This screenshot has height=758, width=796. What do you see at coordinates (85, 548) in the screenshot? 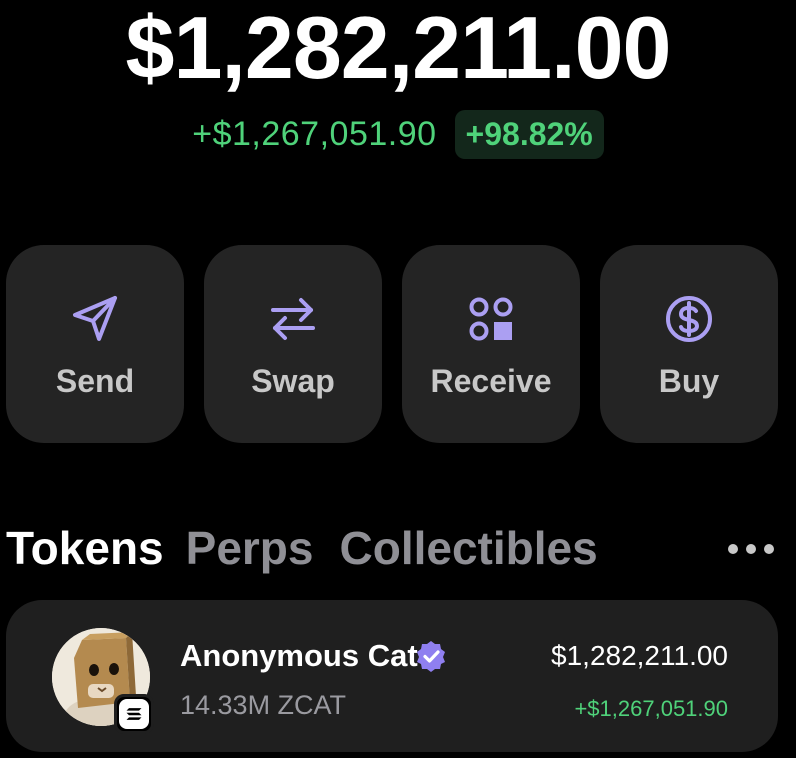
I see `tab-tokens: Tokens` at bounding box center [85, 548].